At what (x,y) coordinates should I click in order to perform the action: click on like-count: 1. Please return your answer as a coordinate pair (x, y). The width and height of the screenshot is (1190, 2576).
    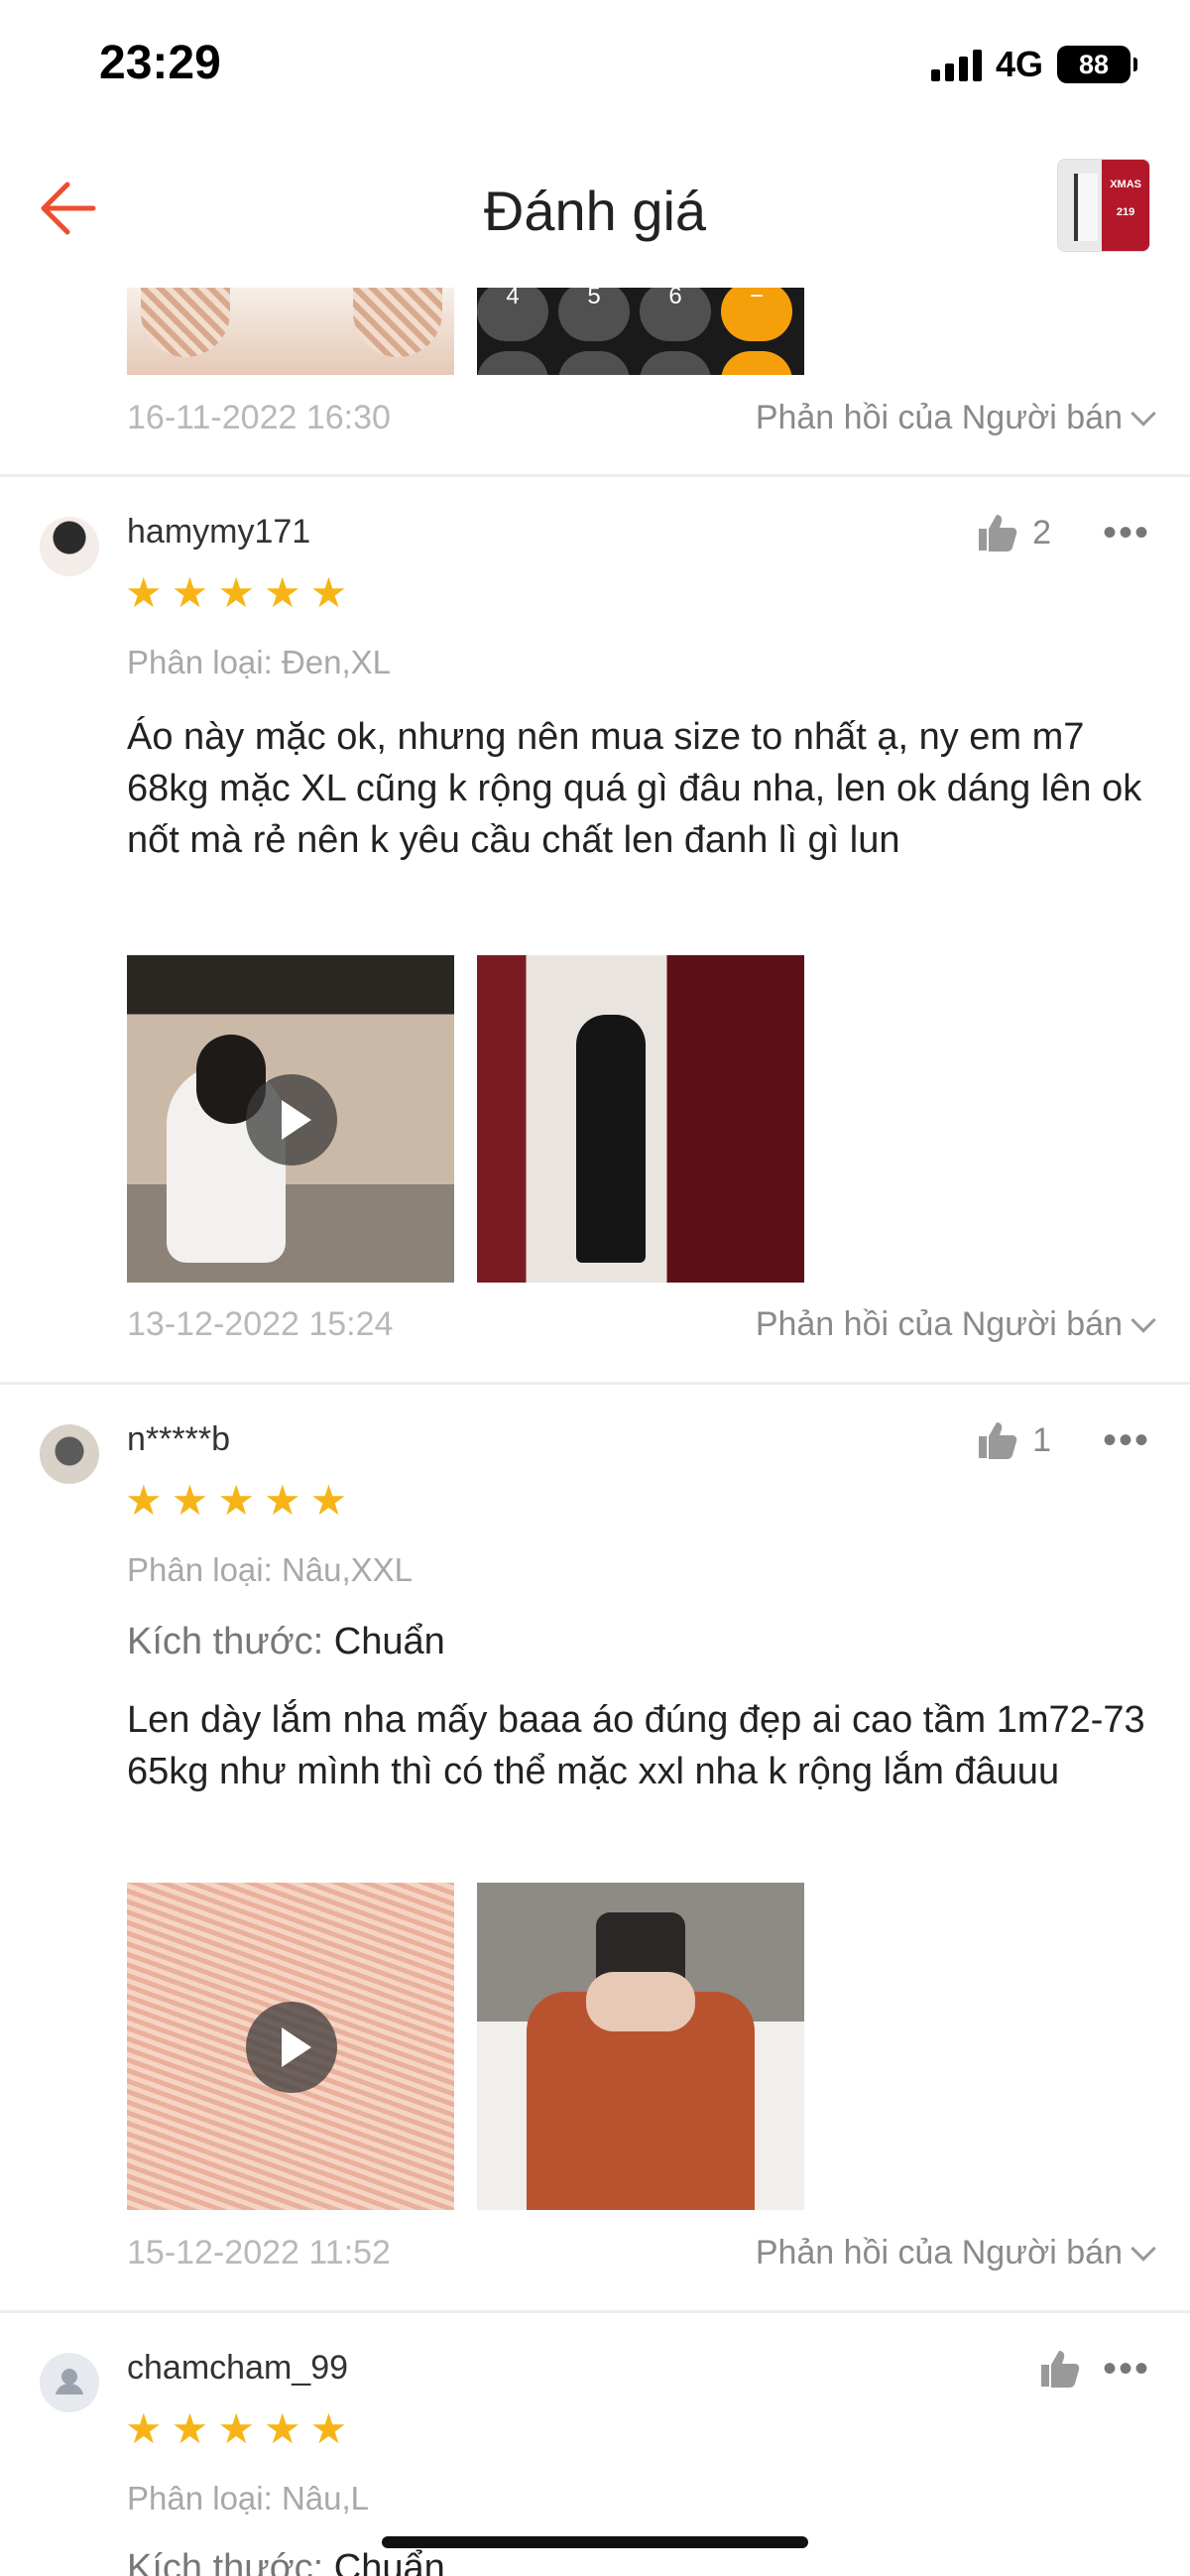
    Looking at the image, I should click on (1041, 1439).